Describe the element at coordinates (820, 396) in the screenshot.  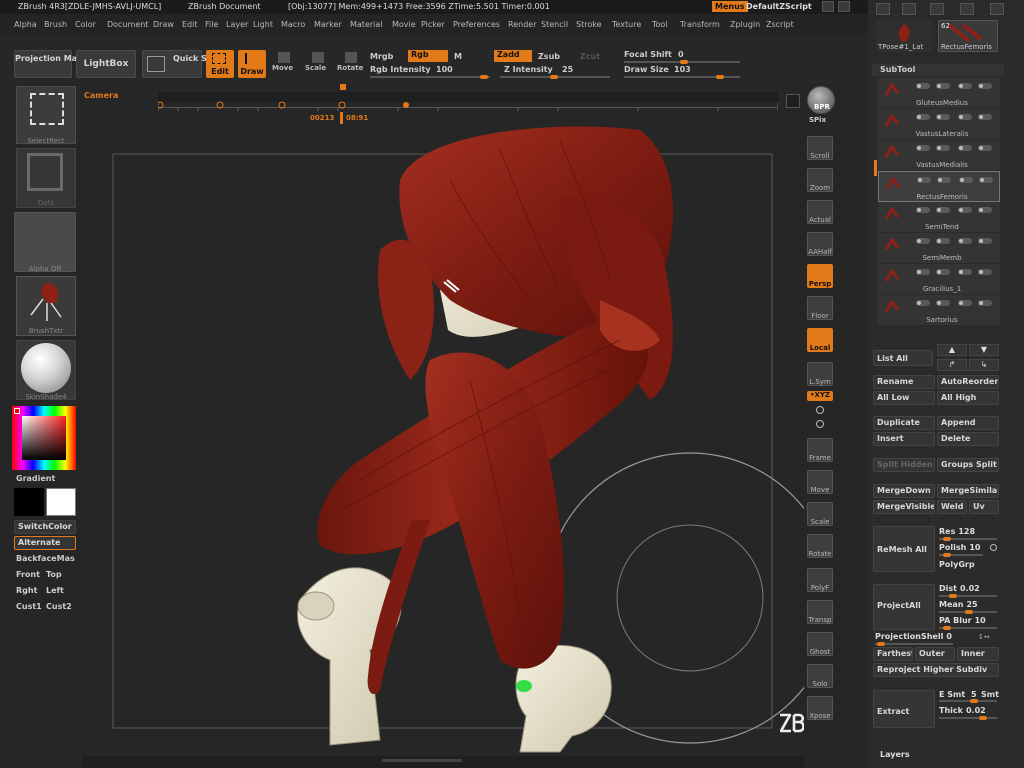
I see `xyz-symmetry-button: •XYZ` at that location.